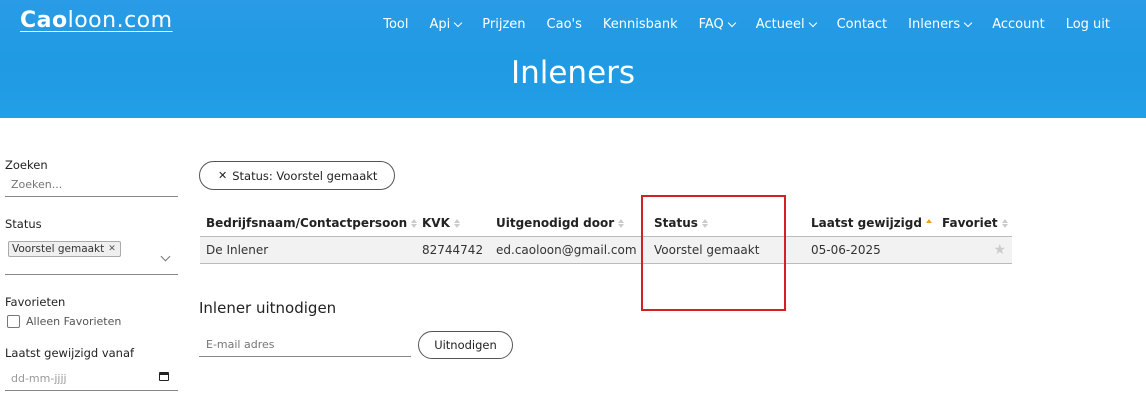  I want to click on col-header-kvk: KVK, so click(453, 223).